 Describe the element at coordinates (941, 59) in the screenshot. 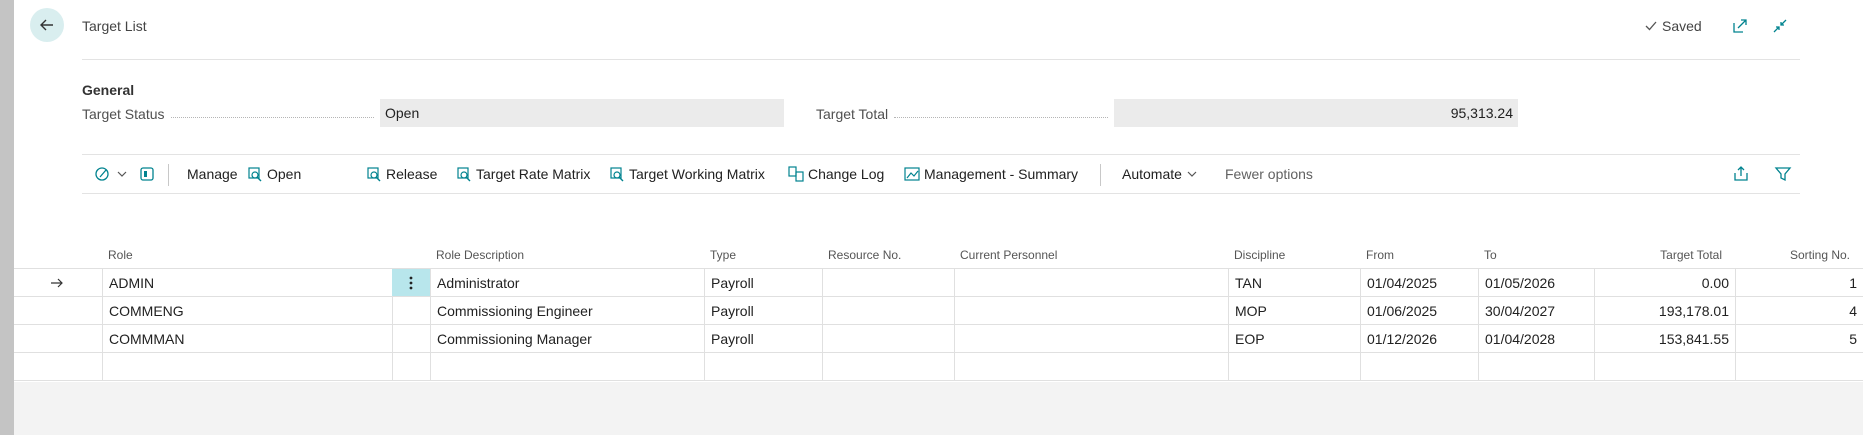

I see `header-divider` at that location.